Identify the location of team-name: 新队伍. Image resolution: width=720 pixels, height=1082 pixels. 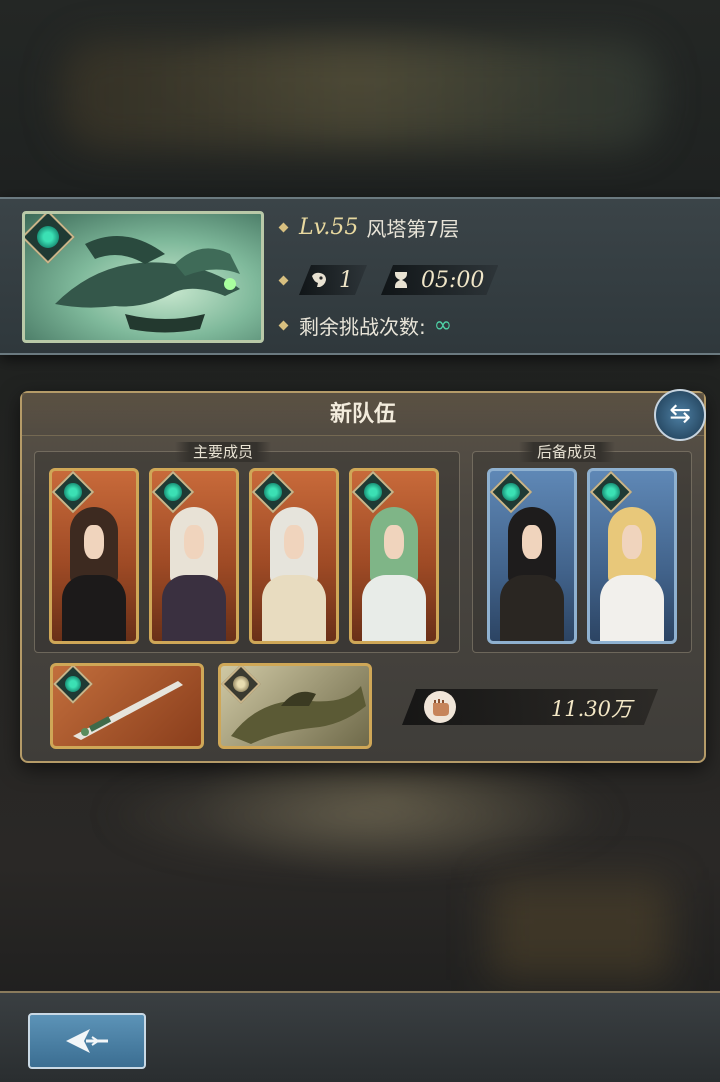
(363, 414).